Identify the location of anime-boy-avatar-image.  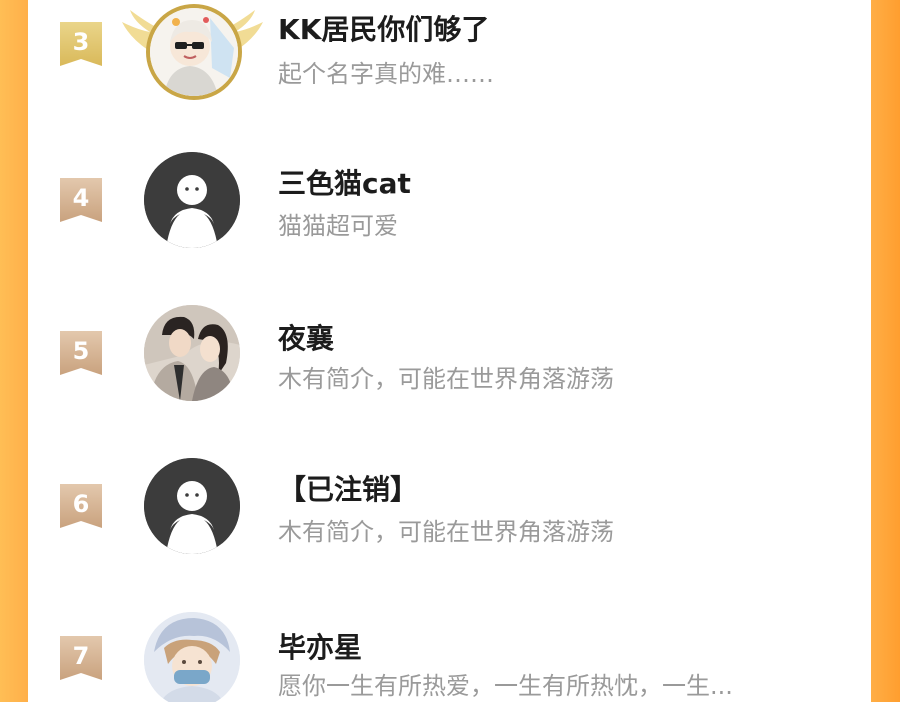
(192, 657).